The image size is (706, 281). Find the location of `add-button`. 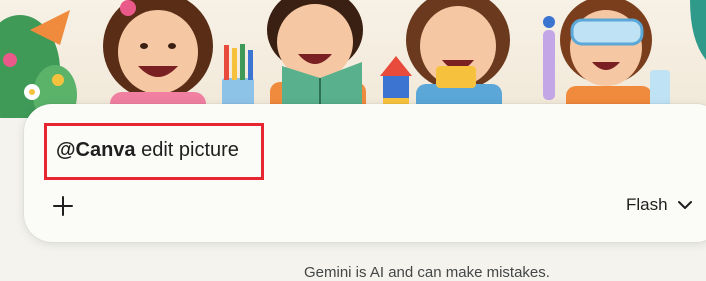

add-button is located at coordinates (63, 206).